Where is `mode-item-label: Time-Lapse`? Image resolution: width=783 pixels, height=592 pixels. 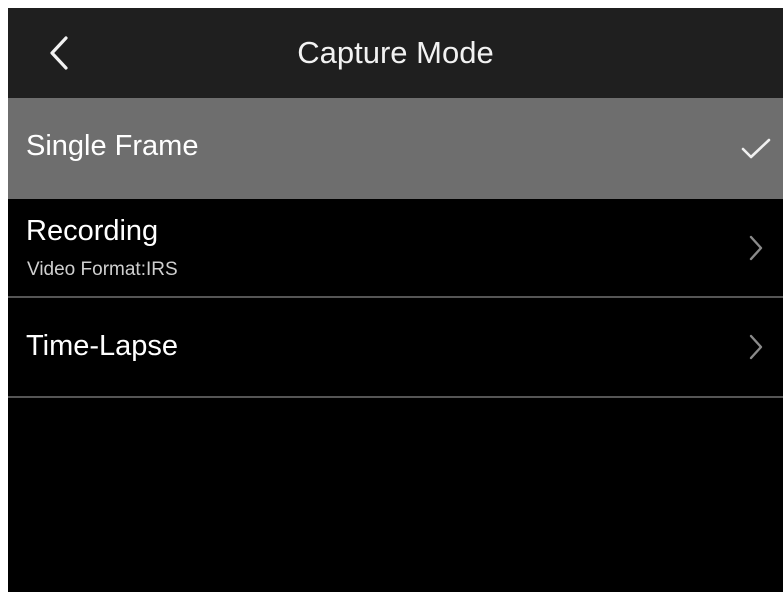 mode-item-label: Time-Lapse is located at coordinates (102, 346).